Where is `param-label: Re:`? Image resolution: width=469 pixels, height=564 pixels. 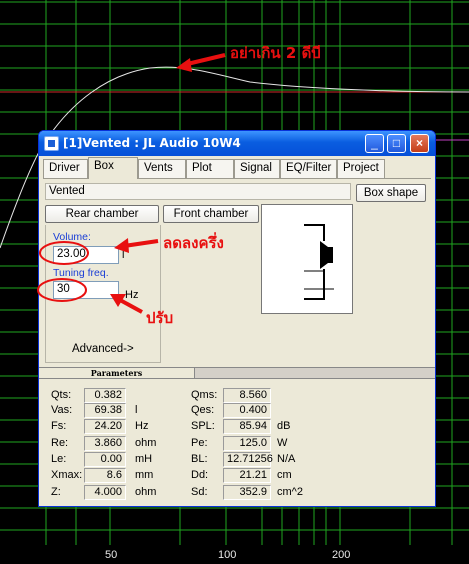
param-label: Re: is located at coordinates (60, 443).